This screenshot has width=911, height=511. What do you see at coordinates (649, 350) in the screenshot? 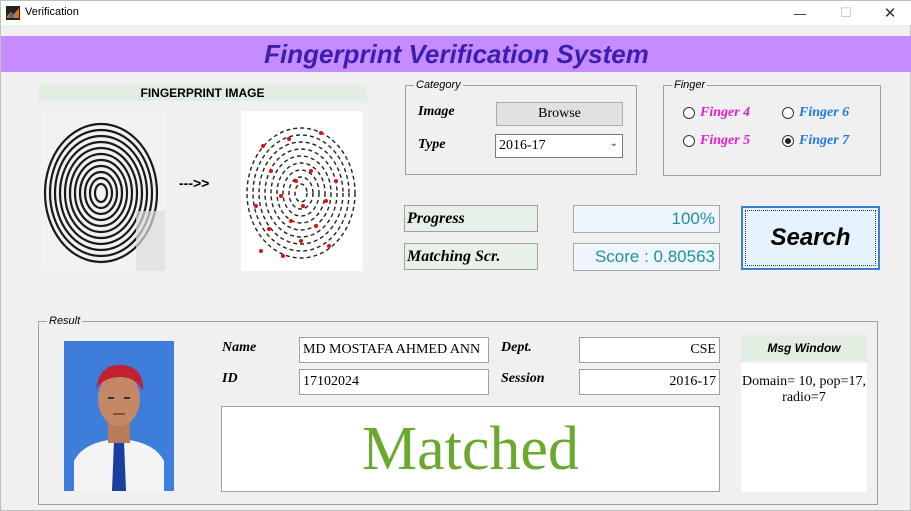
I see `dept-field: CSE` at bounding box center [649, 350].